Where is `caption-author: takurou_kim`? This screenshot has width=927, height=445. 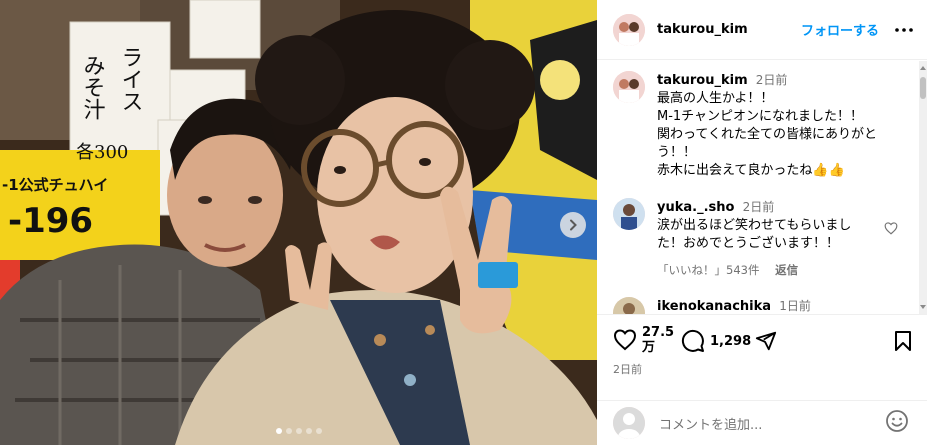
caption-author: takurou_kim is located at coordinates (702, 80).